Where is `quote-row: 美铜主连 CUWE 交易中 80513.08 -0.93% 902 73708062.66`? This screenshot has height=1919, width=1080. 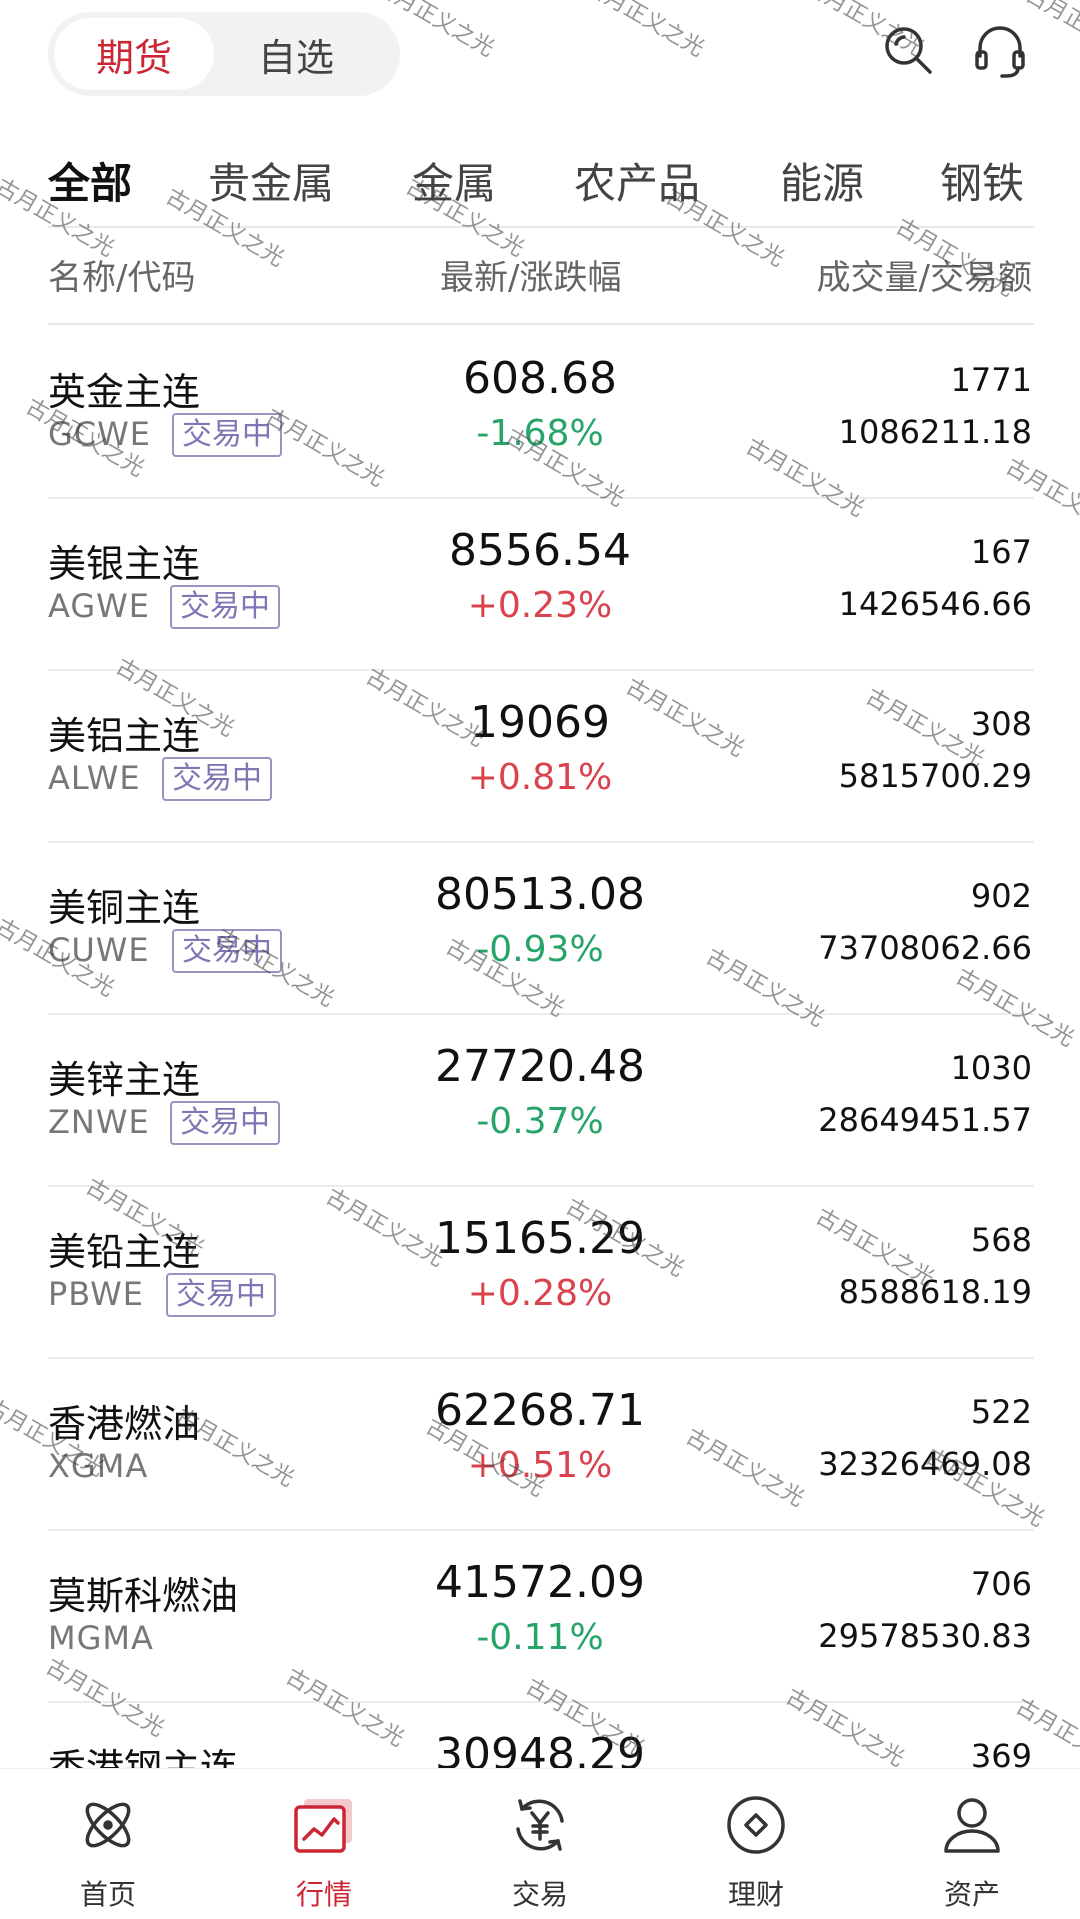
quote-row: 美铜主连 CUWE 交易中 80513.08 -0.93% 902 73708062.66 is located at coordinates (540, 929).